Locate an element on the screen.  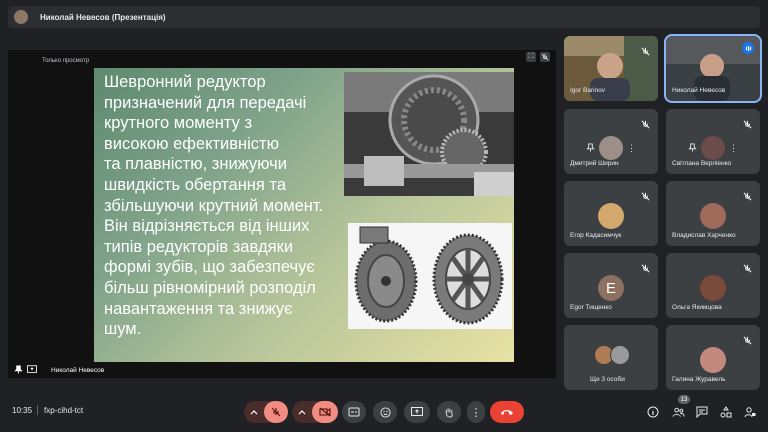
participant-count-badge: 13 is located at coordinates (684, 399).